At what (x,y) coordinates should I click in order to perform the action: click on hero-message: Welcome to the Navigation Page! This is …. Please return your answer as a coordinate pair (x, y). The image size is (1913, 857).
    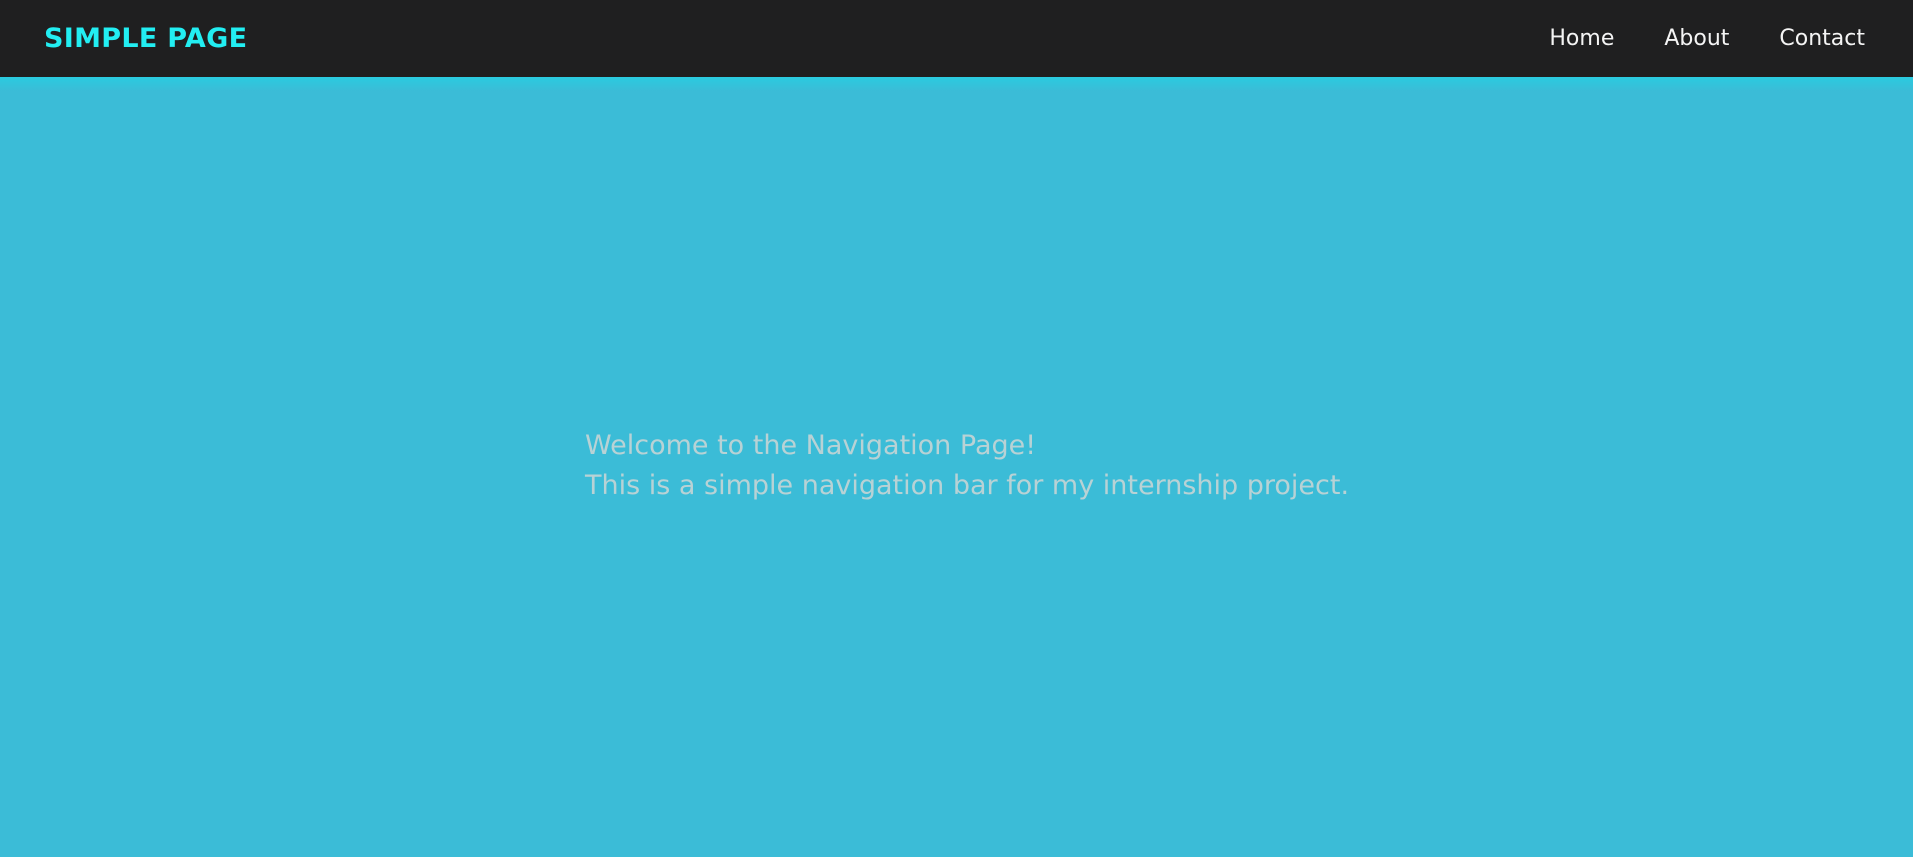
    Looking at the image, I should click on (967, 466).